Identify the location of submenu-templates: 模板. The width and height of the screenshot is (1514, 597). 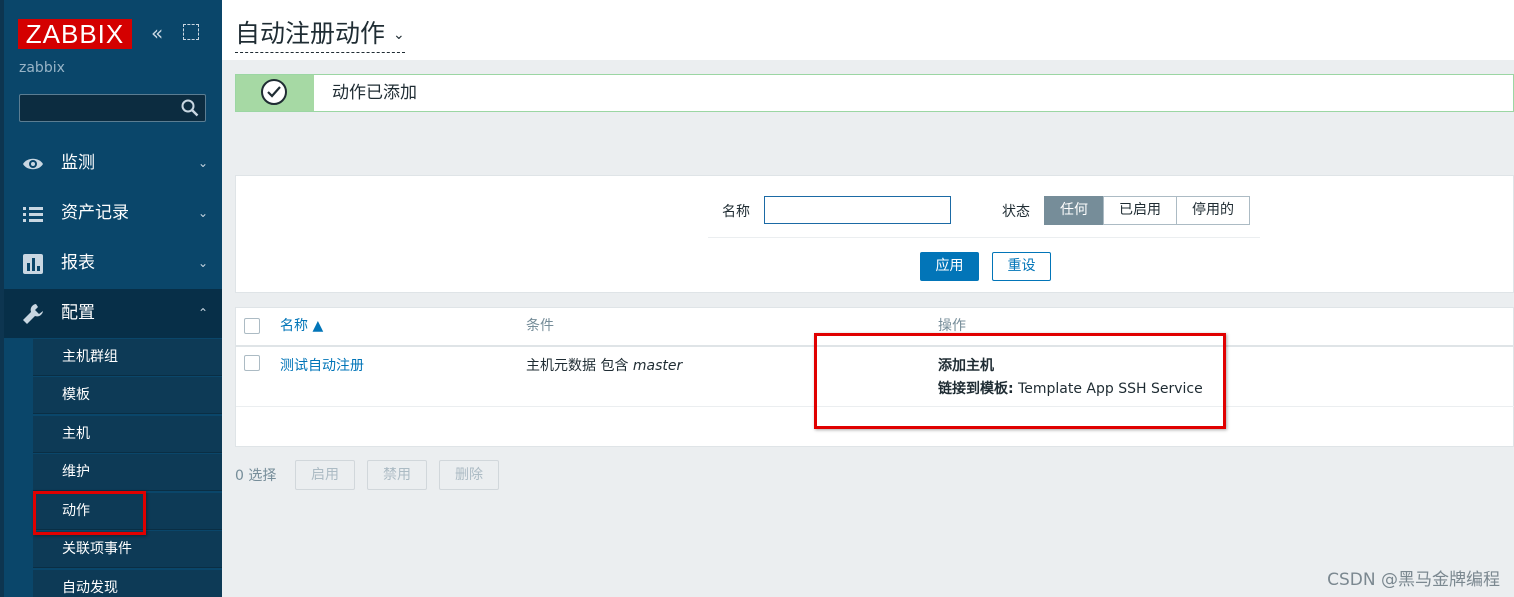
(127, 395).